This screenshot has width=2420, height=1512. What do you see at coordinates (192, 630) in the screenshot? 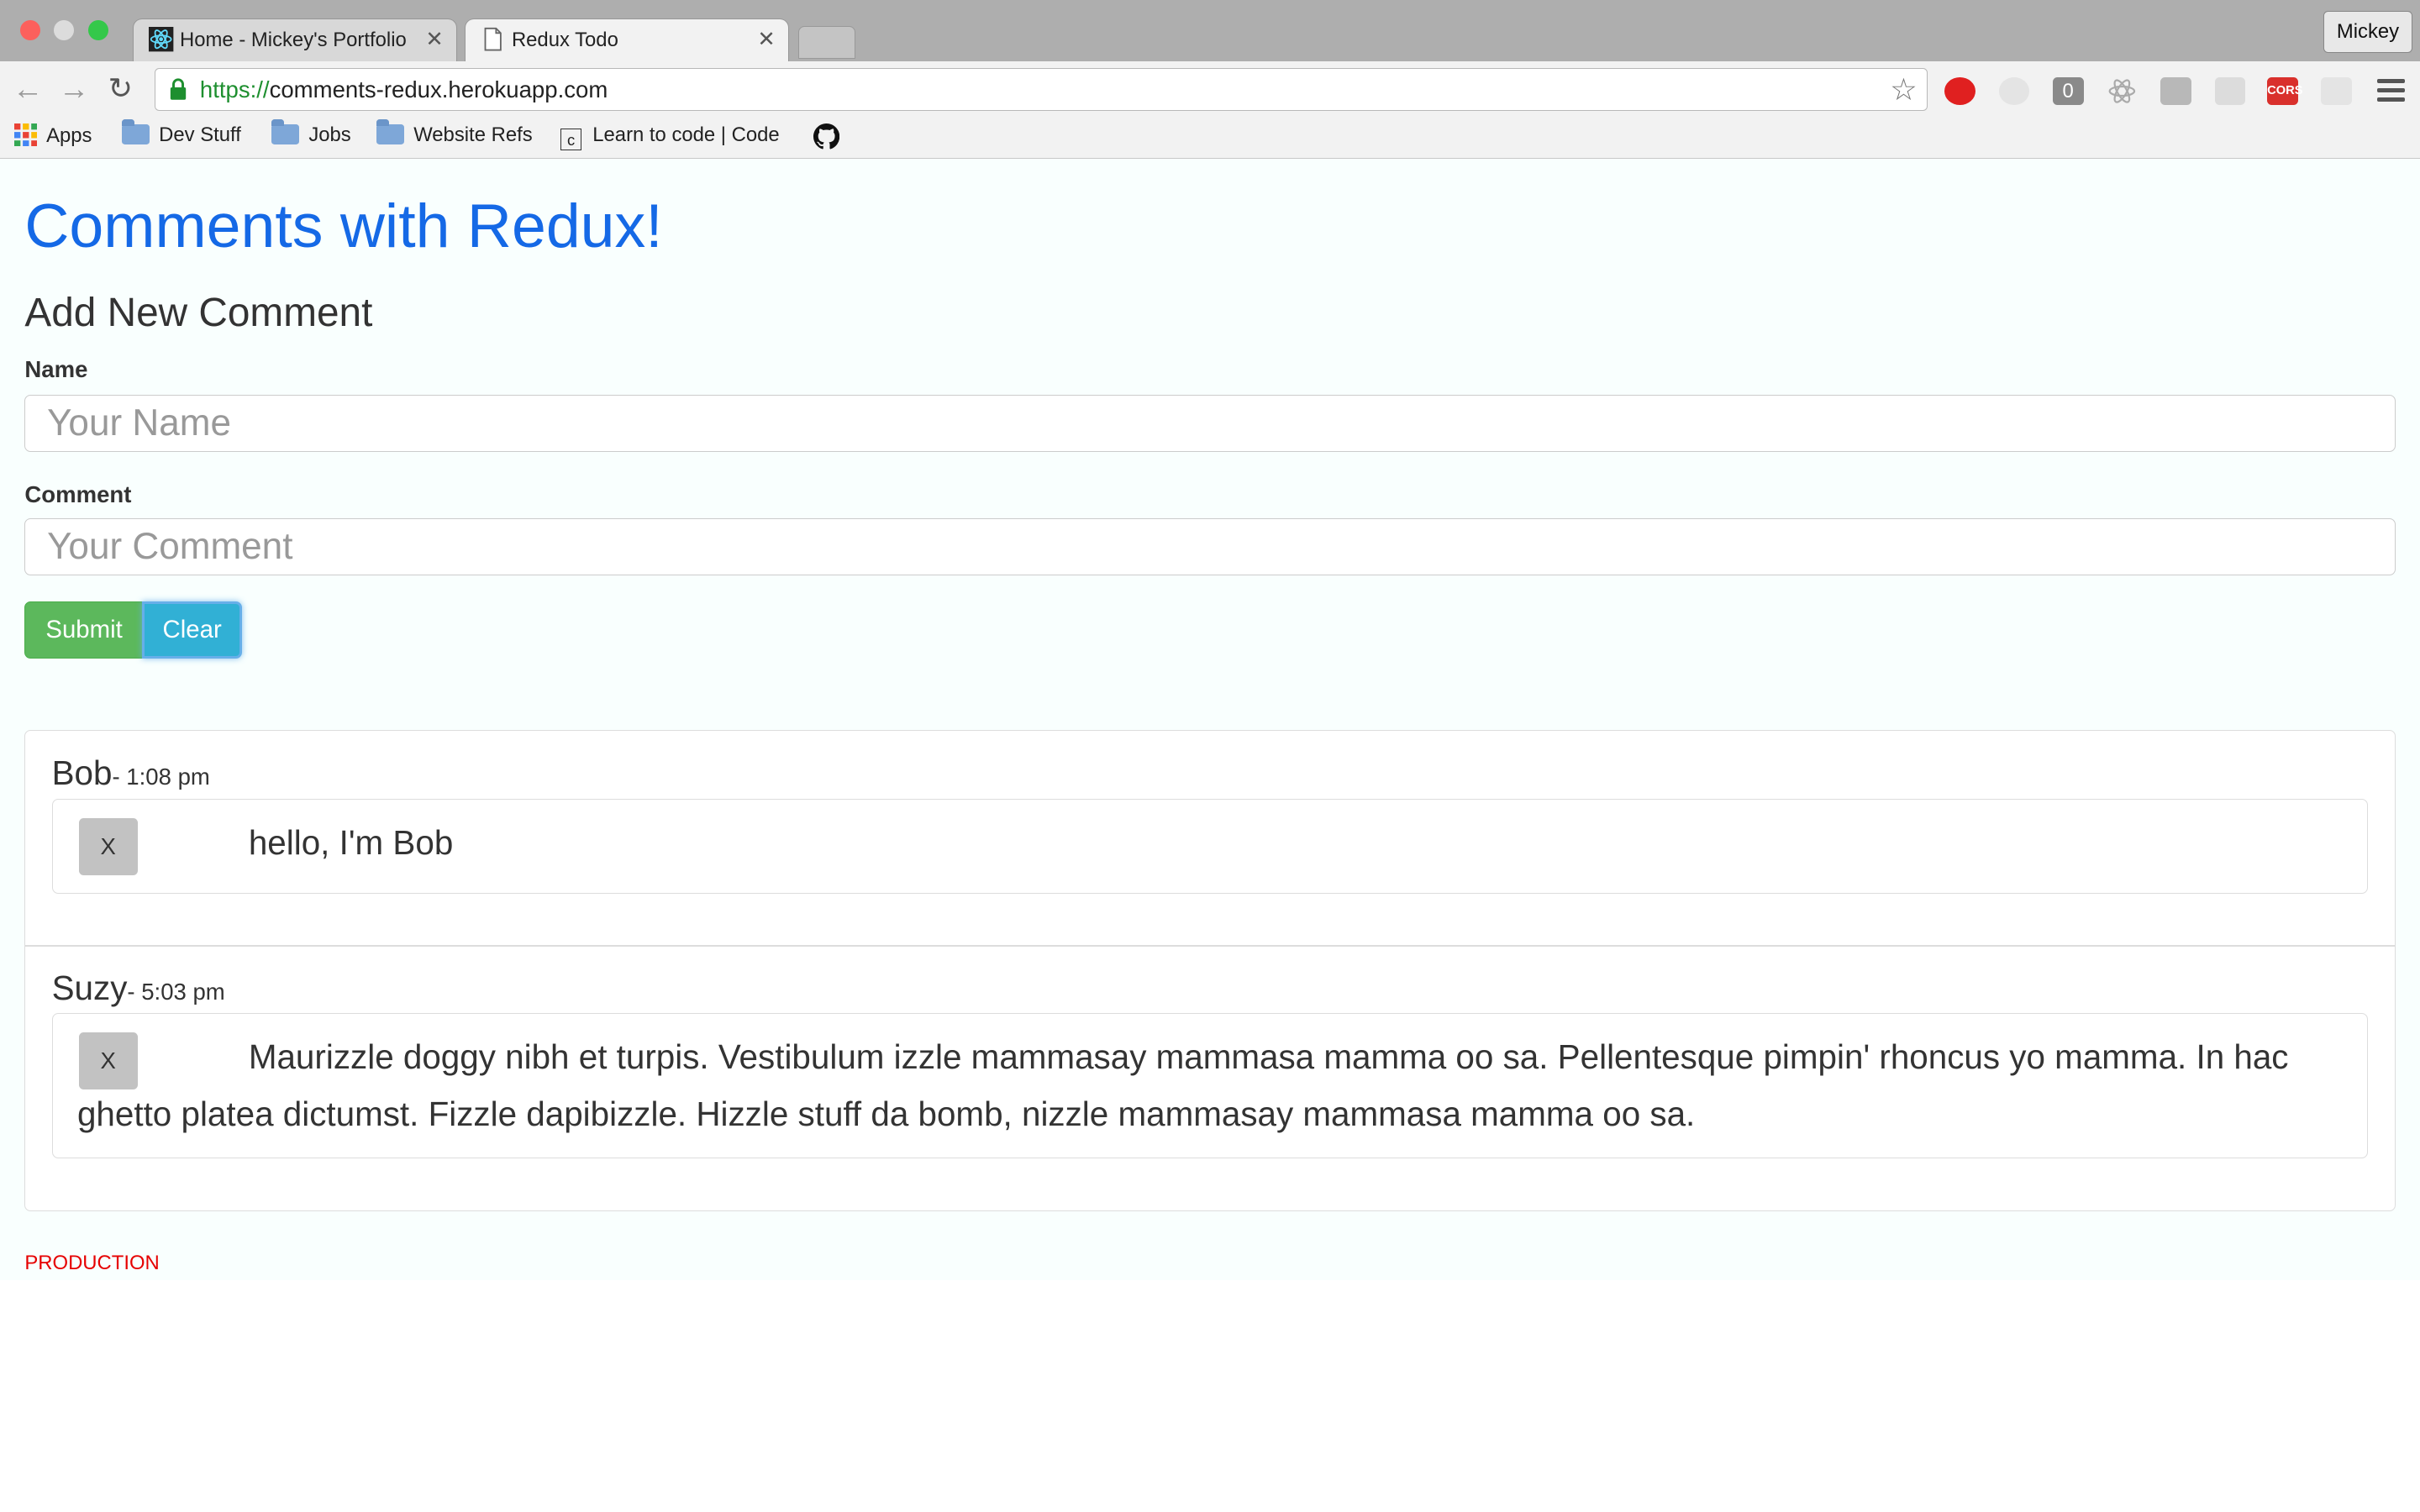
I see `clear-button: Clear` at bounding box center [192, 630].